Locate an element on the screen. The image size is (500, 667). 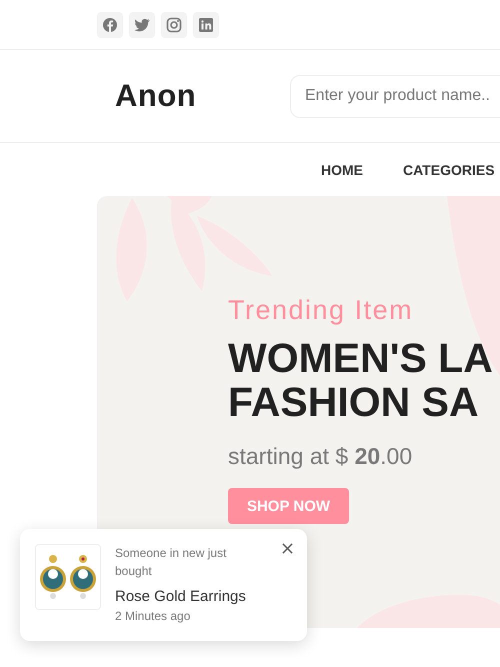
banner-title: WOMEN'S LA is located at coordinates (360, 358).